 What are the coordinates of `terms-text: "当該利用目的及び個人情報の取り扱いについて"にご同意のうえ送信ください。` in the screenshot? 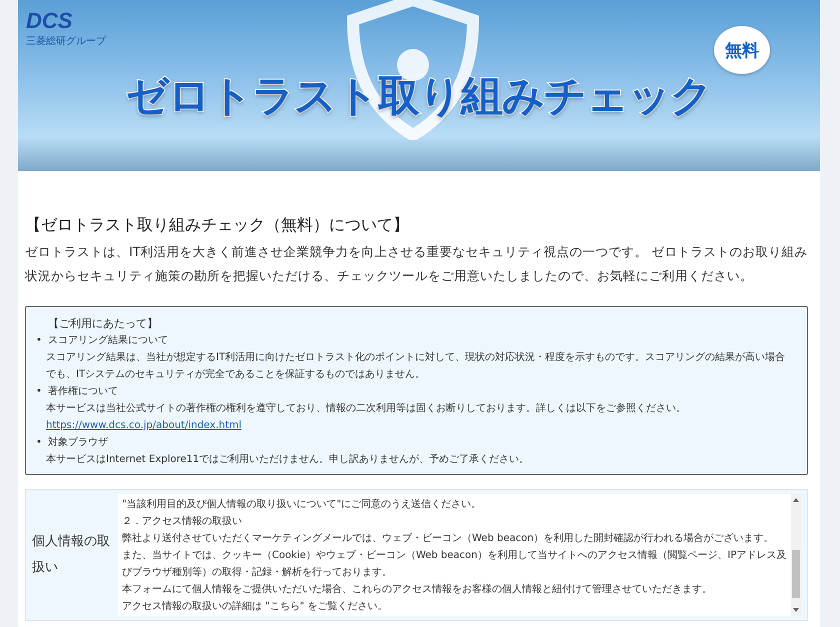 It's located at (302, 505).